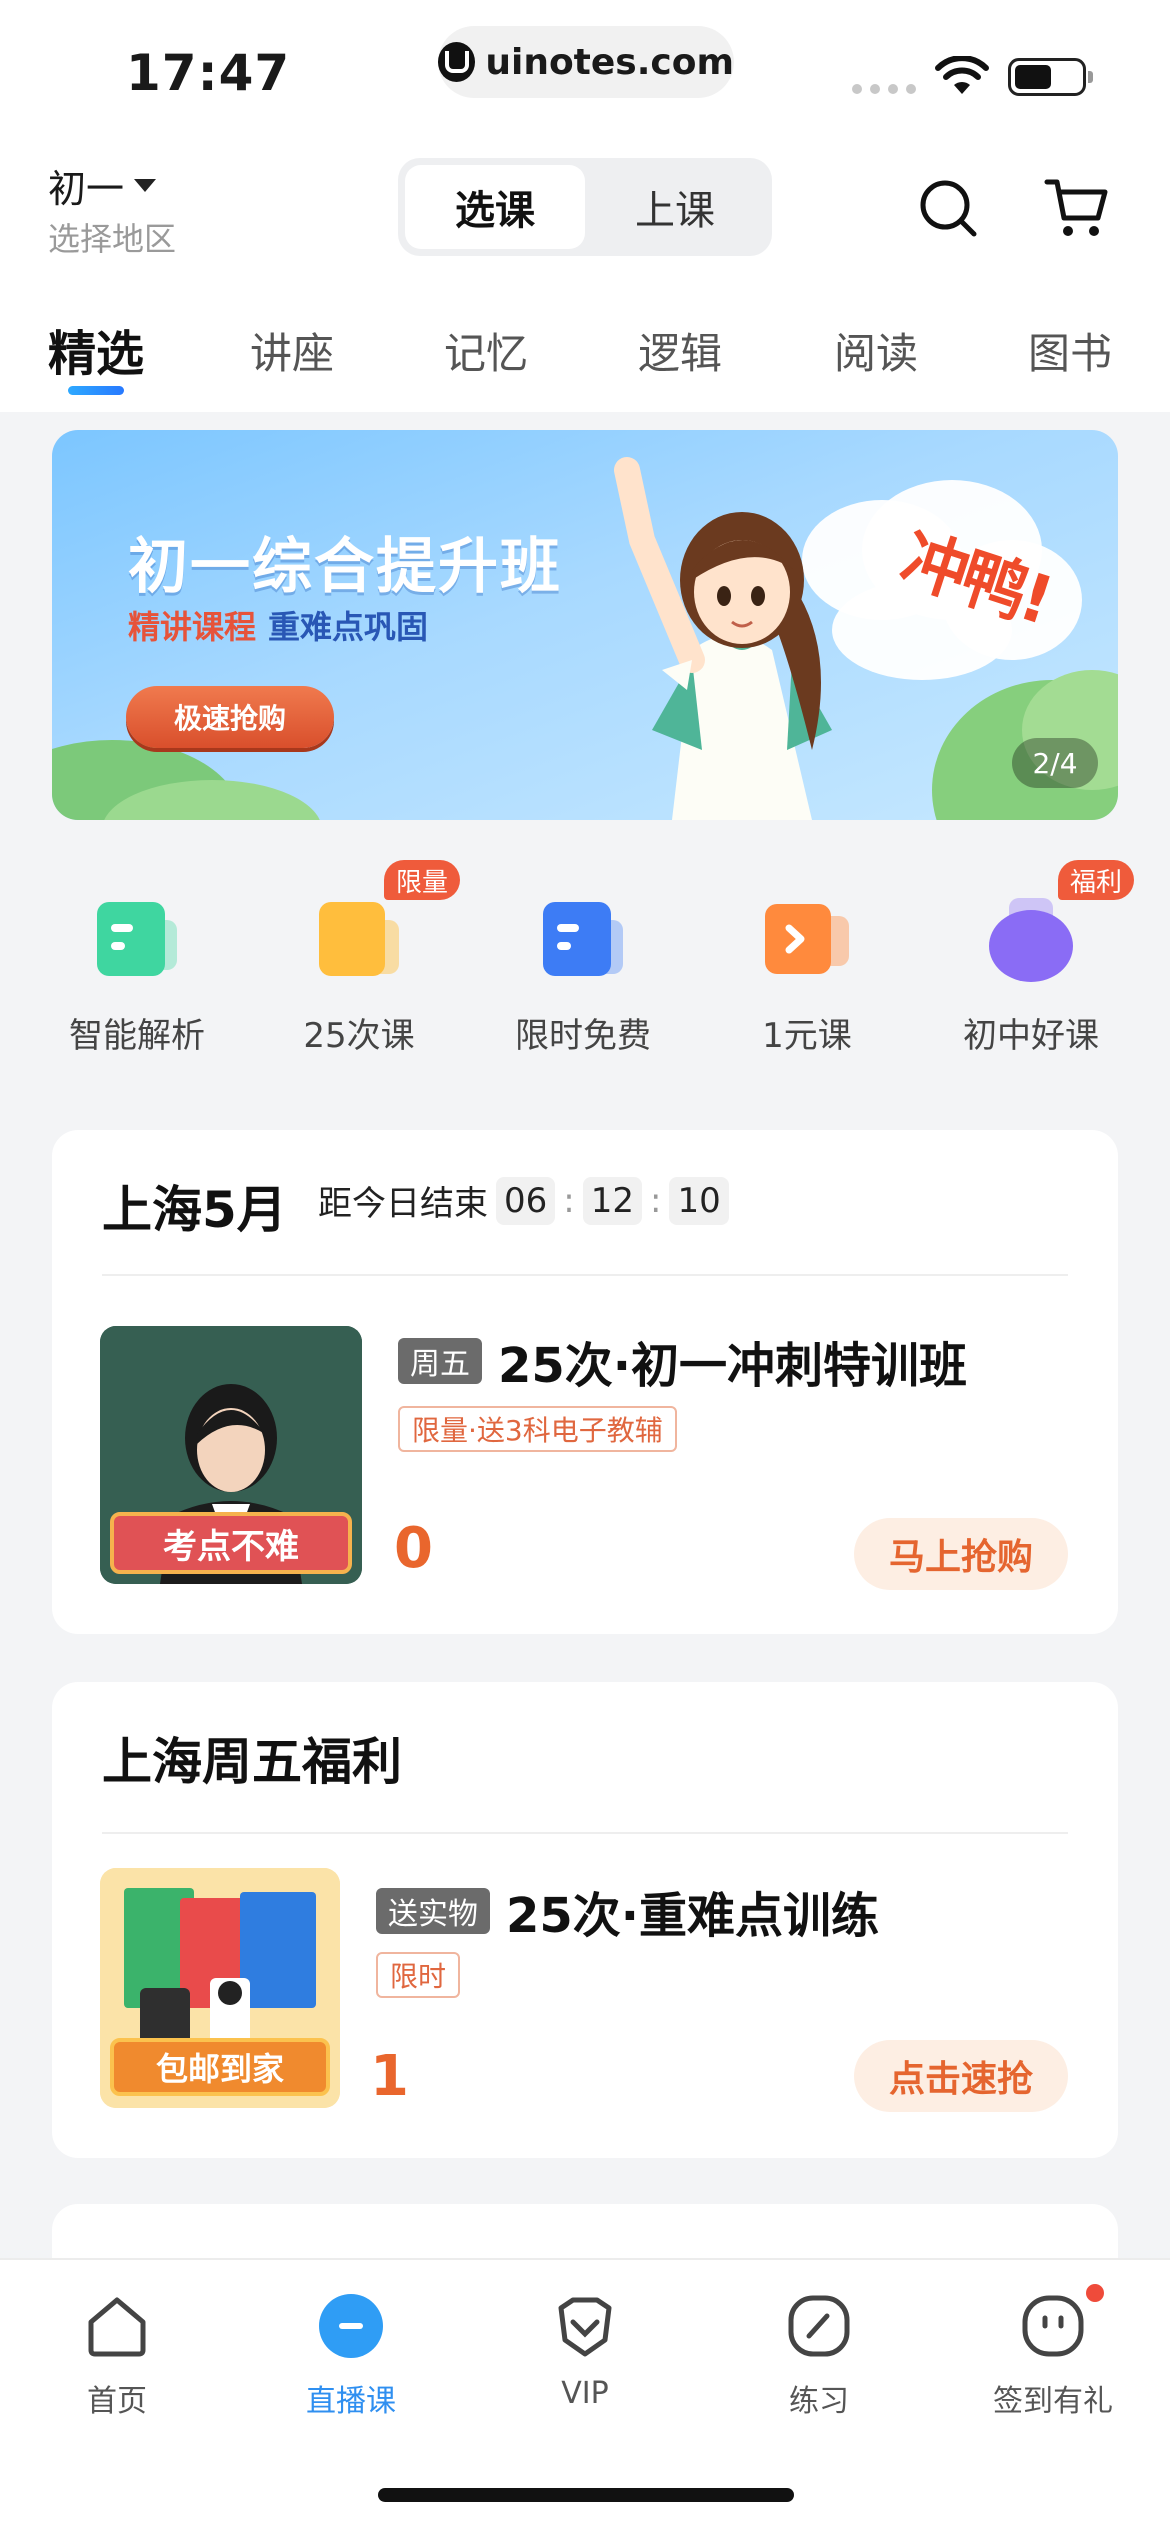 Image resolution: width=1170 pixels, height=2532 pixels. I want to click on course-title-row: 周五 25次·初一冲刺特训班, so click(682, 1361).